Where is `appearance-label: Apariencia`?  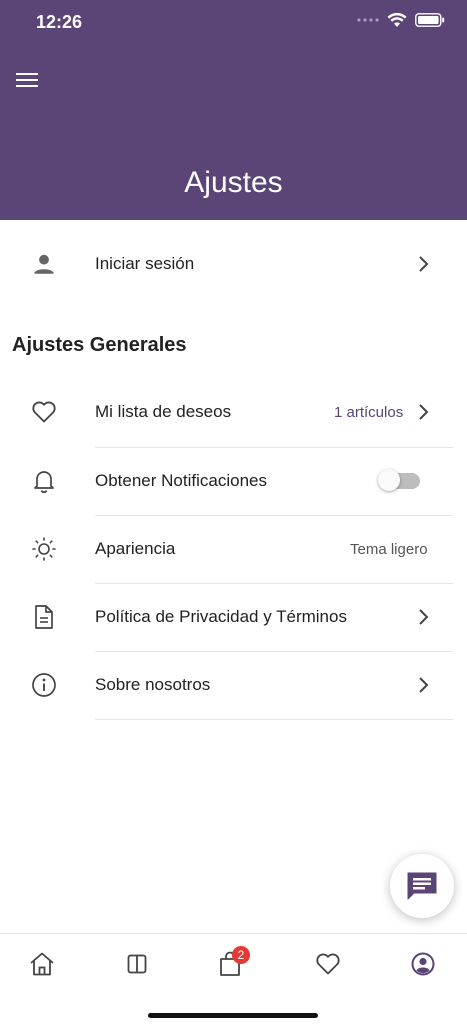 appearance-label: Apariencia is located at coordinates (135, 548).